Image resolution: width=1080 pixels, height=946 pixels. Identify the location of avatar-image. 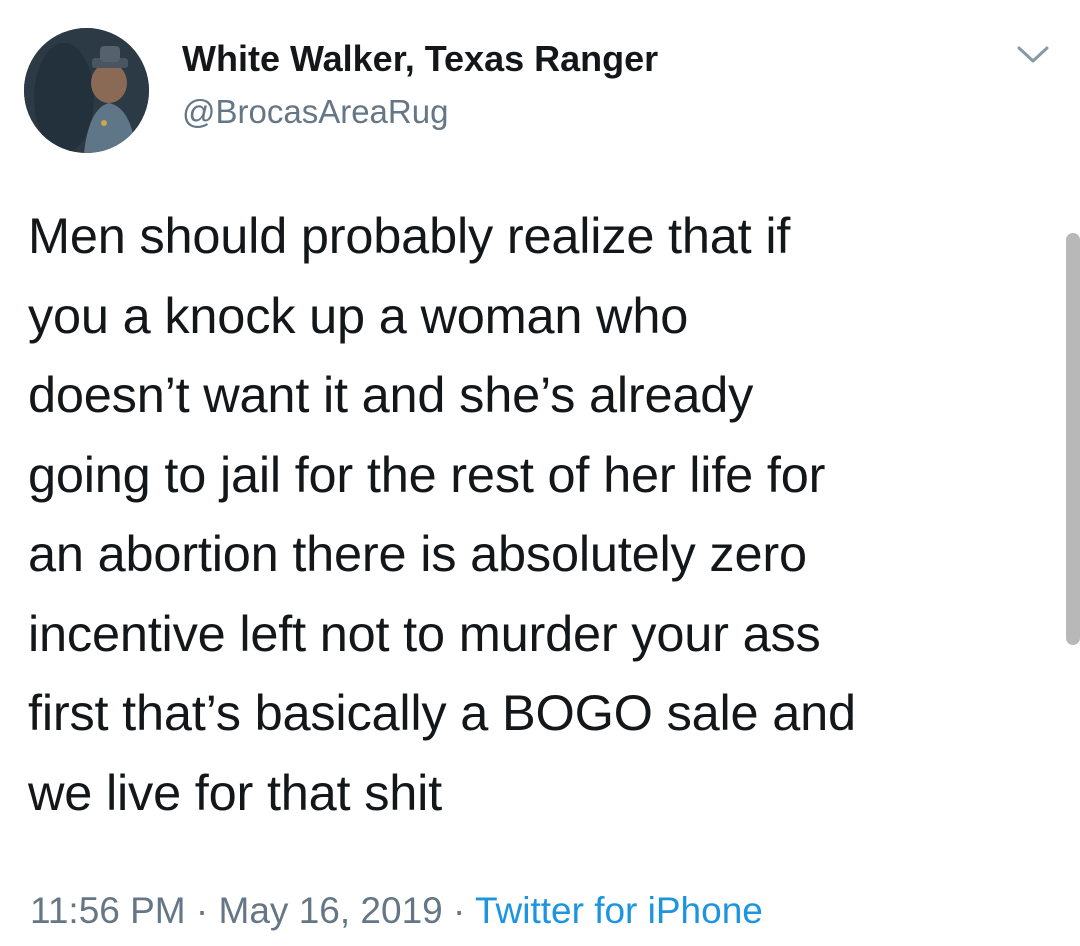
(86, 90).